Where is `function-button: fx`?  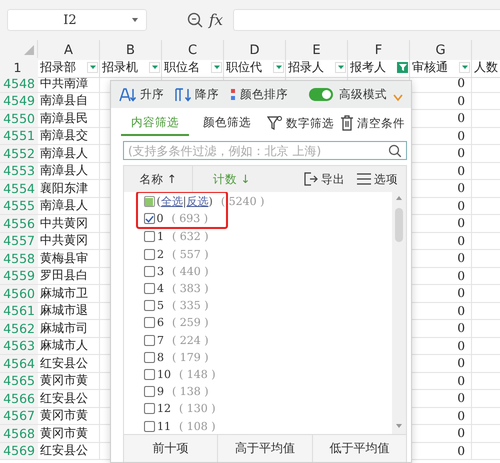 function-button: fx is located at coordinates (216, 20).